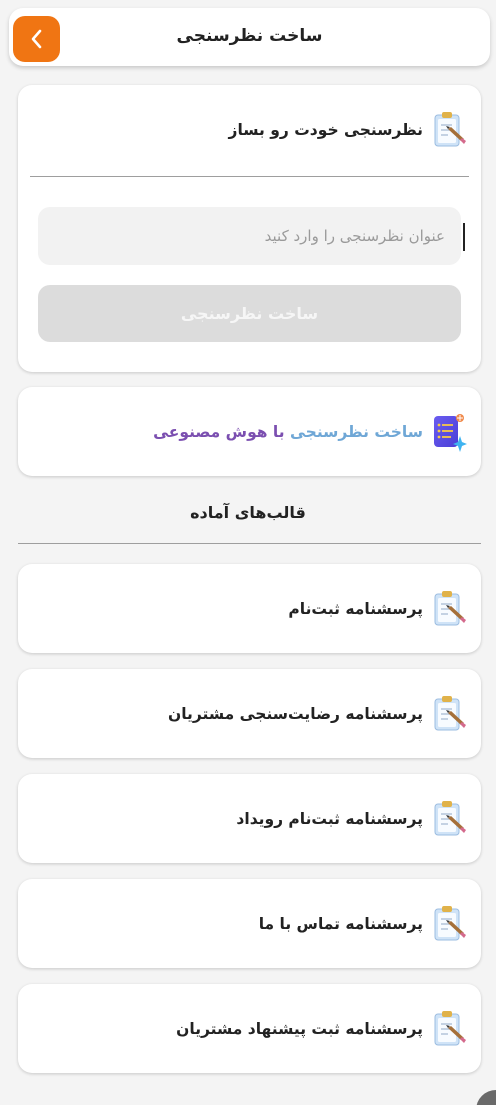  What do you see at coordinates (299, 1028) in the screenshot?
I see `template-label: پرسشنامه ثبت پیشنهاد مشتریان` at bounding box center [299, 1028].